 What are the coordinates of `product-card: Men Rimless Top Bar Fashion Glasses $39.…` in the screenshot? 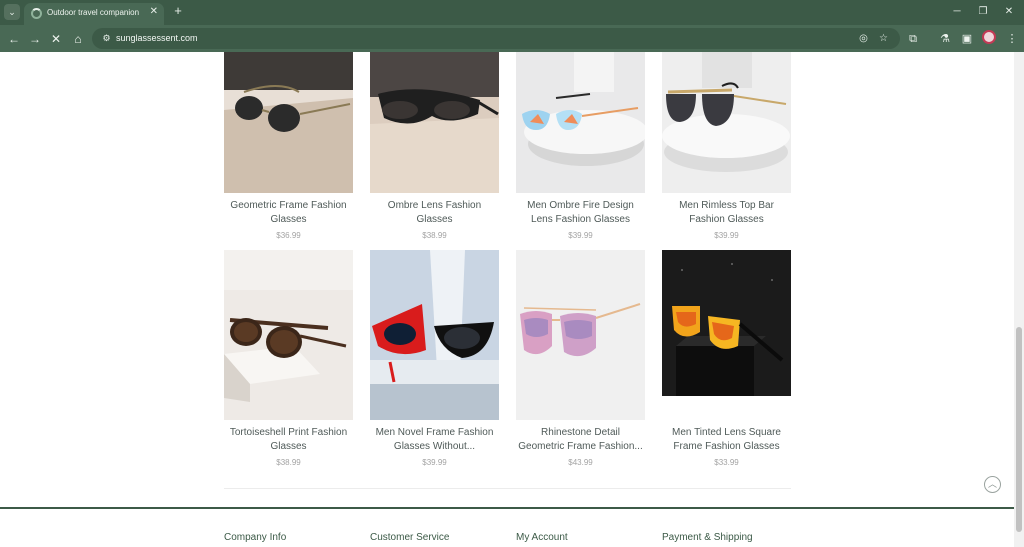 It's located at (726, 146).